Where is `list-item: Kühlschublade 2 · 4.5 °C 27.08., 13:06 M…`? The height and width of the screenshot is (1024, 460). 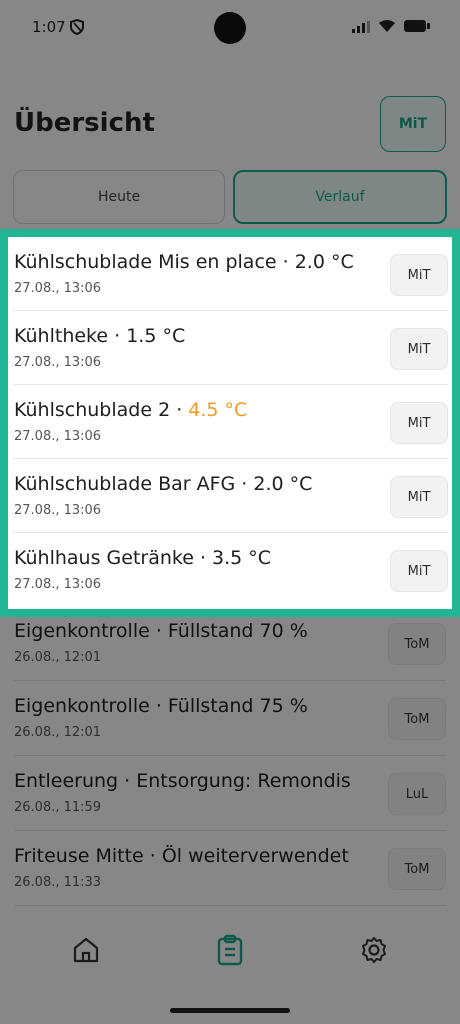 list-item: Kühlschublade 2 · 4.5 °C 27.08., 13:06 M… is located at coordinates (231, 422).